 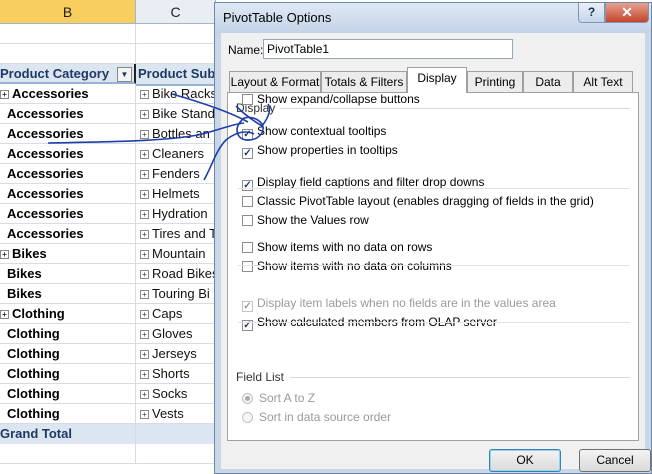 I want to click on option-label: Show expand/collapse buttons, so click(x=338, y=99).